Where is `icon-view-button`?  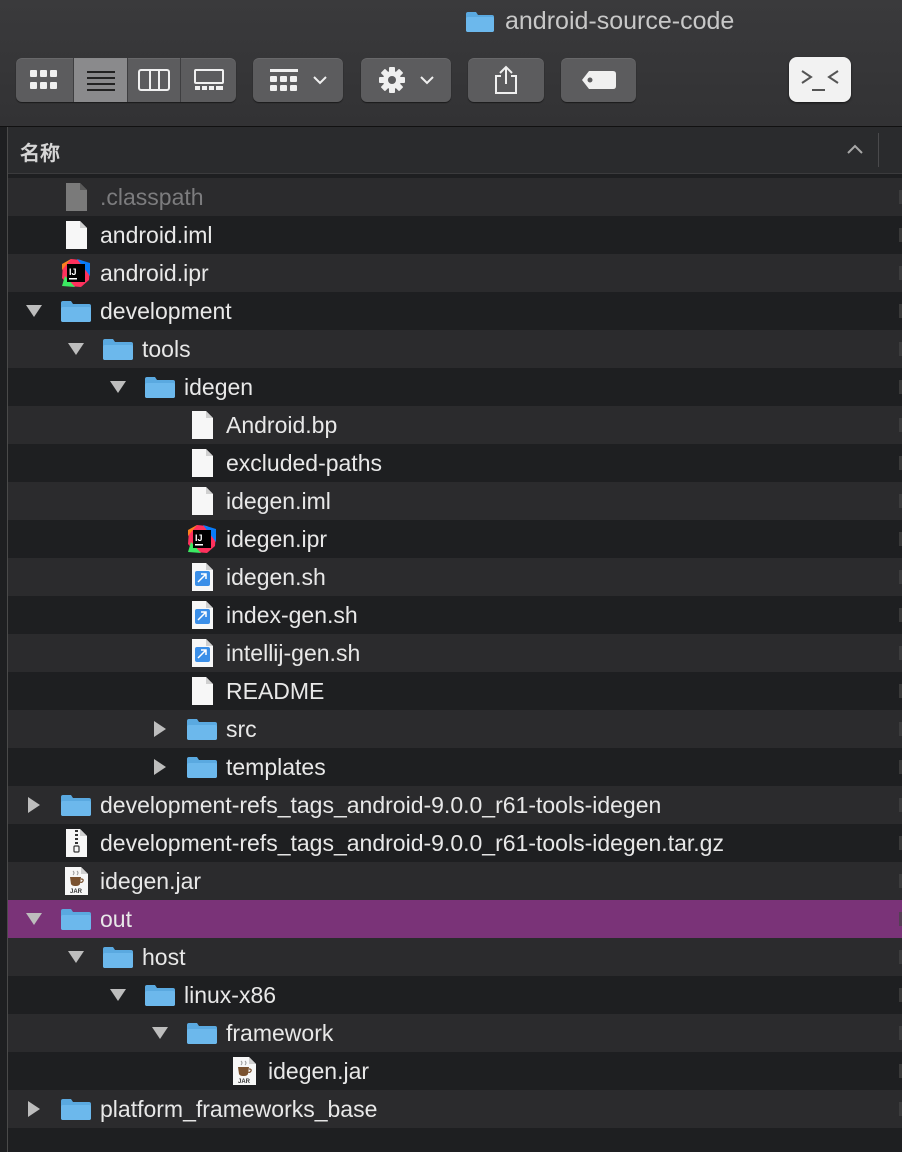
icon-view-button is located at coordinates (45, 80).